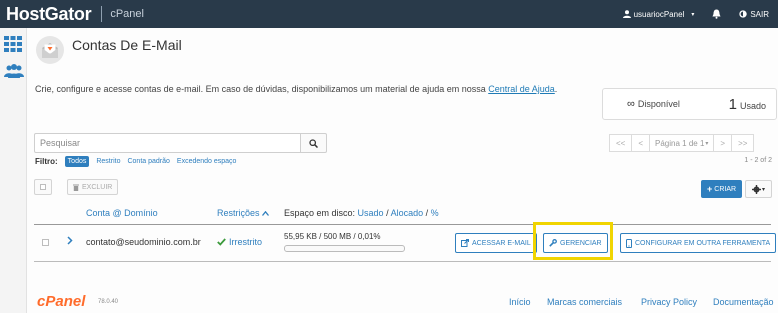 This screenshot has height=313, width=778. What do you see at coordinates (631, 104) in the screenshot?
I see `available-value: ∞` at bounding box center [631, 104].